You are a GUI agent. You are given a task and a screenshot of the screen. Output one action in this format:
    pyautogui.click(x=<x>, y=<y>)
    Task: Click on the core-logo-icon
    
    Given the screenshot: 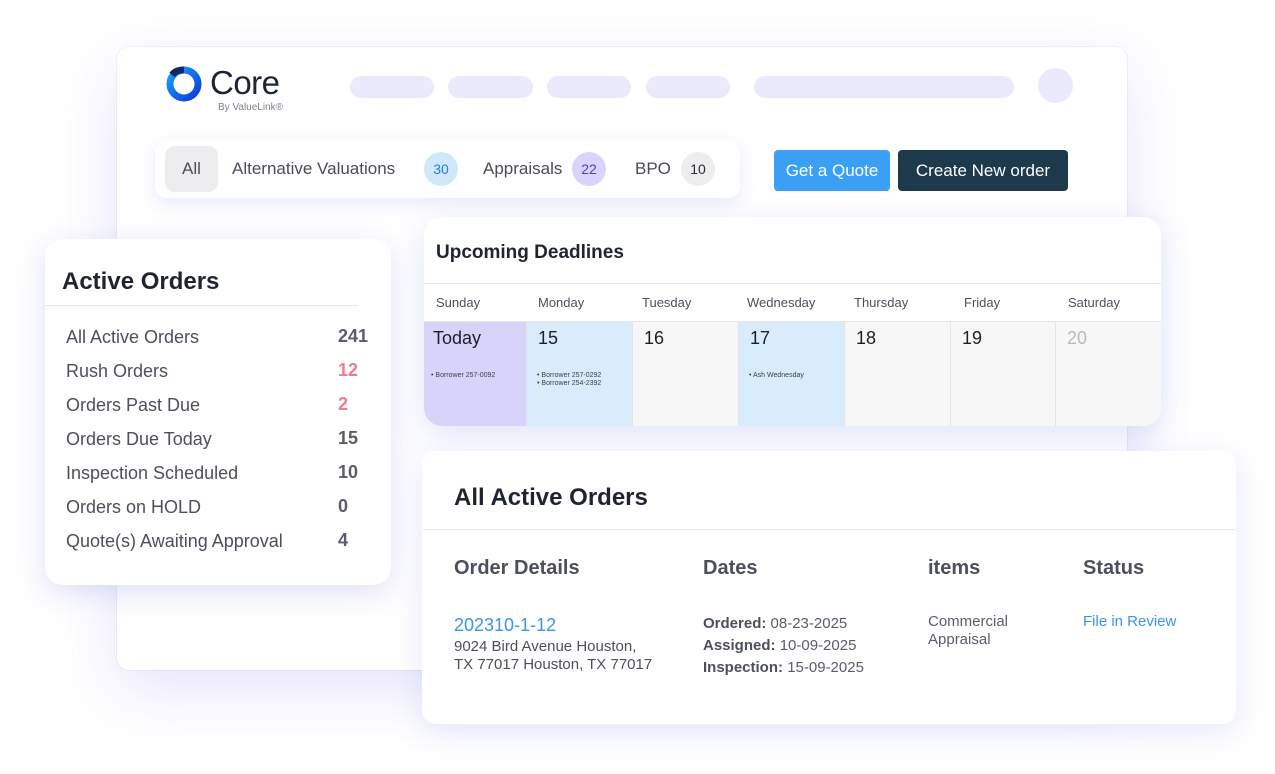 What is the action you would take?
    pyautogui.click(x=184, y=84)
    